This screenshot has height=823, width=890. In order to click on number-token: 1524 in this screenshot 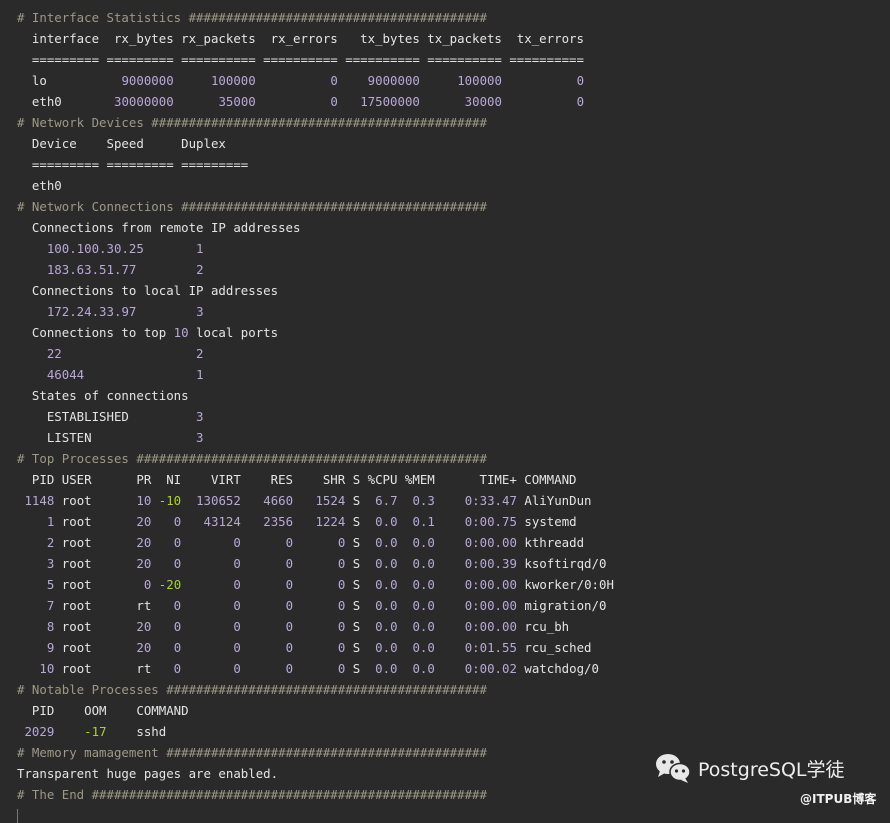, I will do `click(330, 500)`.